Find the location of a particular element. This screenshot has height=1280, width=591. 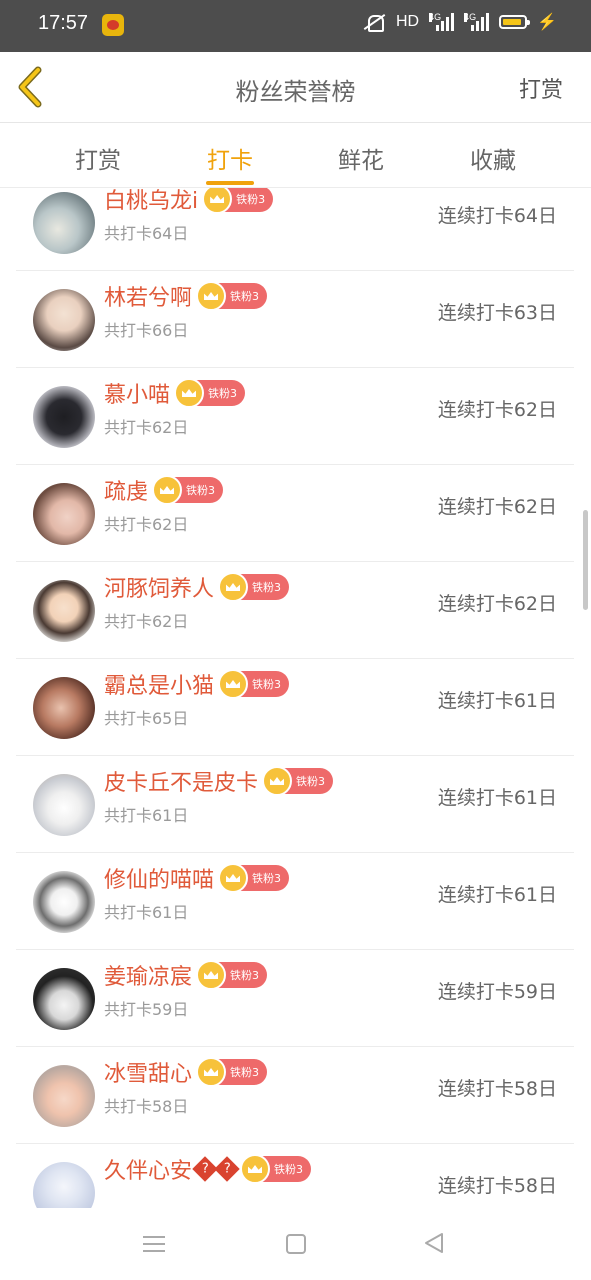

tab-flowers: 鲜花 is located at coordinates (361, 158).